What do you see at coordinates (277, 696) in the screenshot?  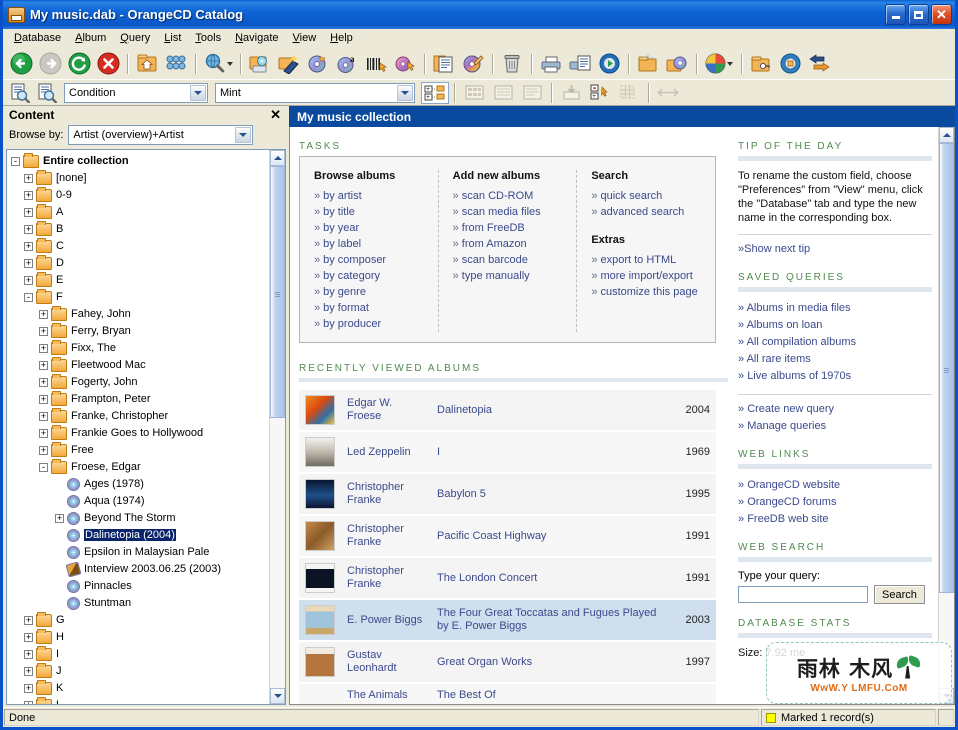 I see `scroll-down-button` at bounding box center [277, 696].